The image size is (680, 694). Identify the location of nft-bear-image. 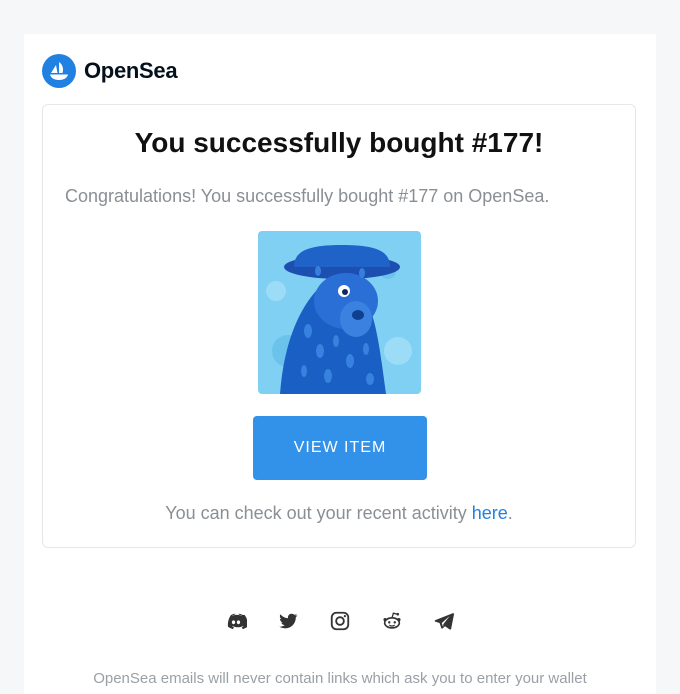
(339, 312).